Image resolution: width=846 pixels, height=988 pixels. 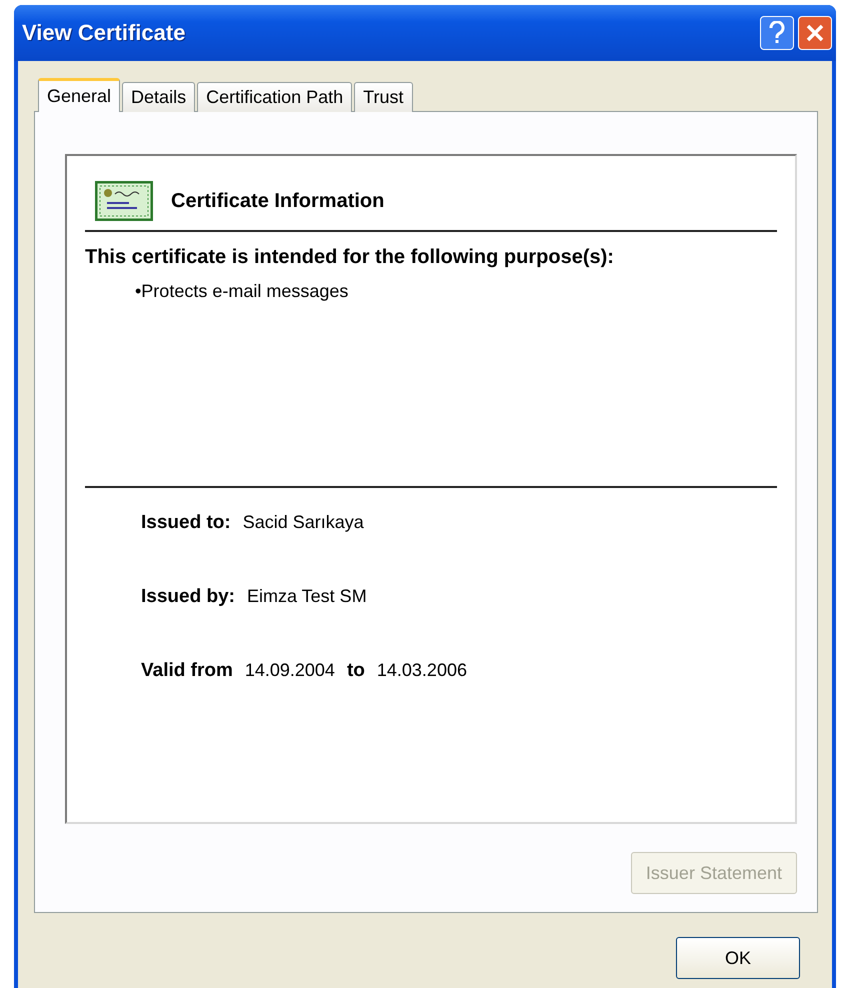 What do you see at coordinates (159, 97) in the screenshot?
I see `tab: Details` at bounding box center [159, 97].